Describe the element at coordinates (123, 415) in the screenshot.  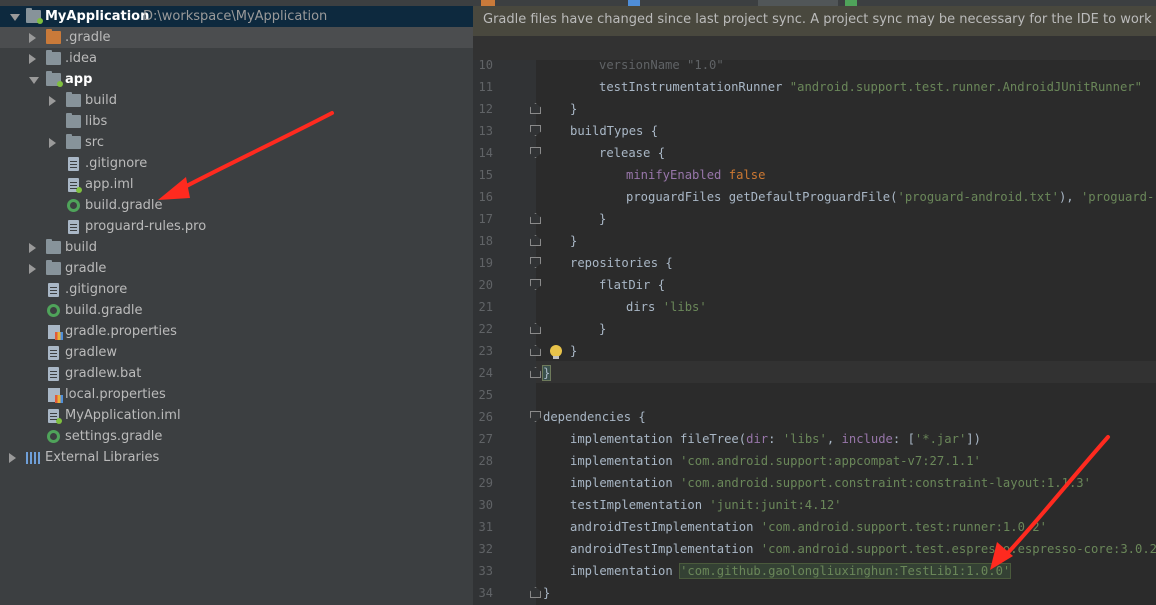
I see `tree-item-label: MyApplication.iml` at that location.